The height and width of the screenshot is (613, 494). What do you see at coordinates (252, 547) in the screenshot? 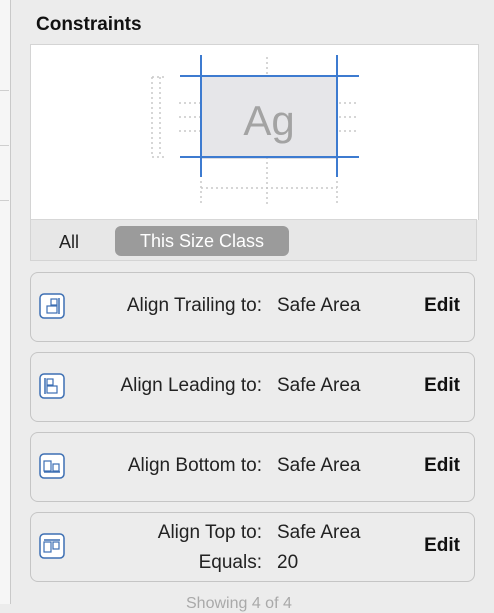
I see `constraint-row-top: Align Top to: Safe Area Equals: 20 Edit` at bounding box center [252, 547].